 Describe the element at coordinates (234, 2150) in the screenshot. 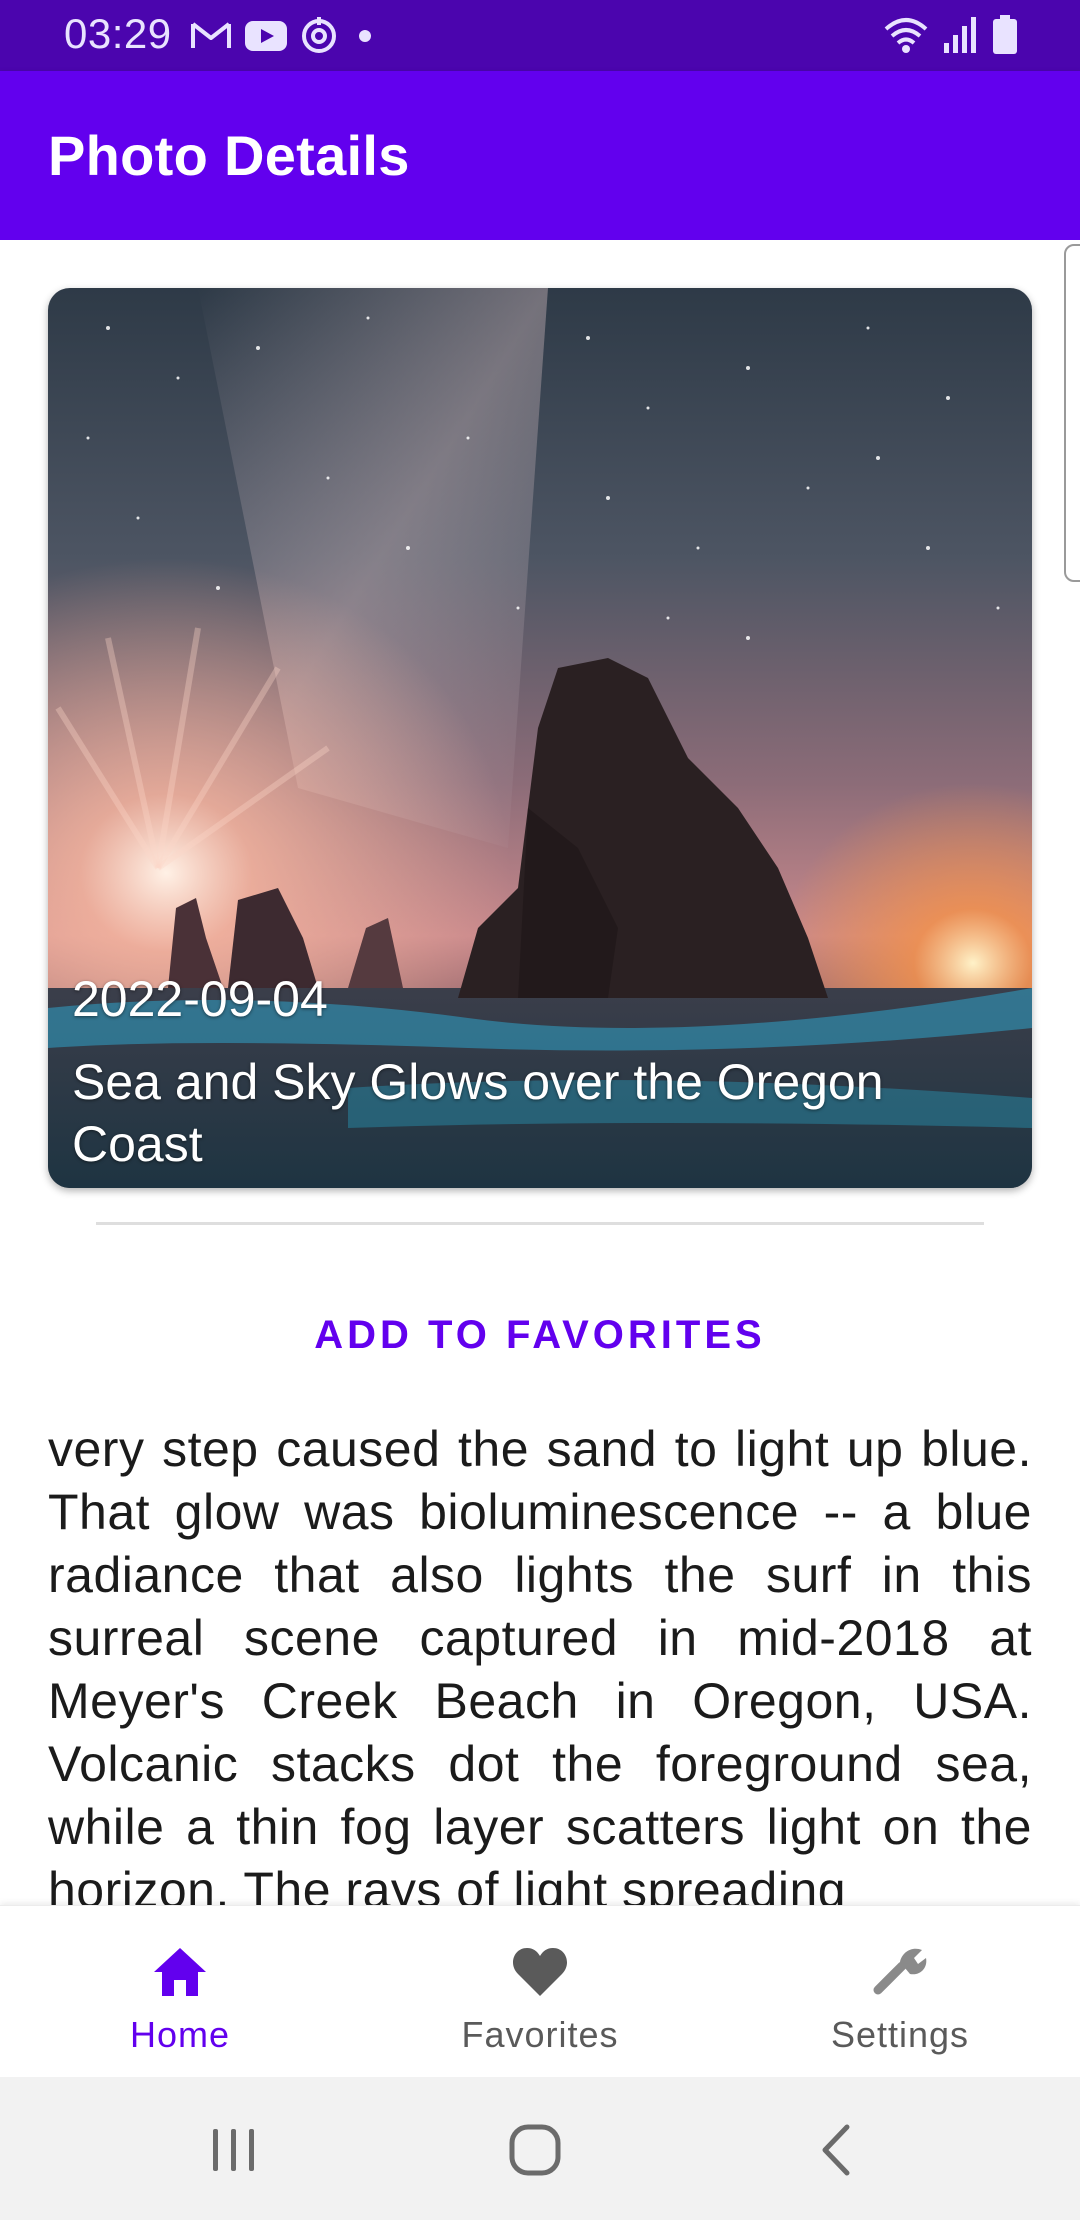

I see `recents-icon` at that location.